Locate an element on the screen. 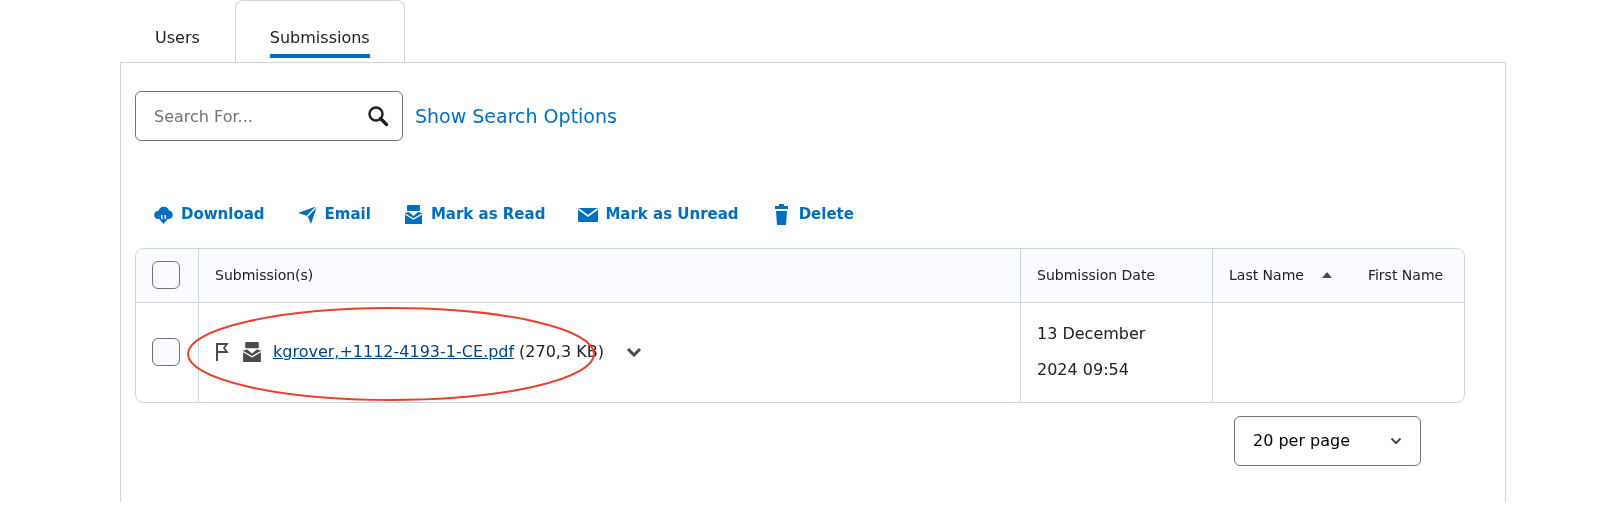 The width and height of the screenshot is (1600, 511). tab: Submissions is located at coordinates (319, 31).